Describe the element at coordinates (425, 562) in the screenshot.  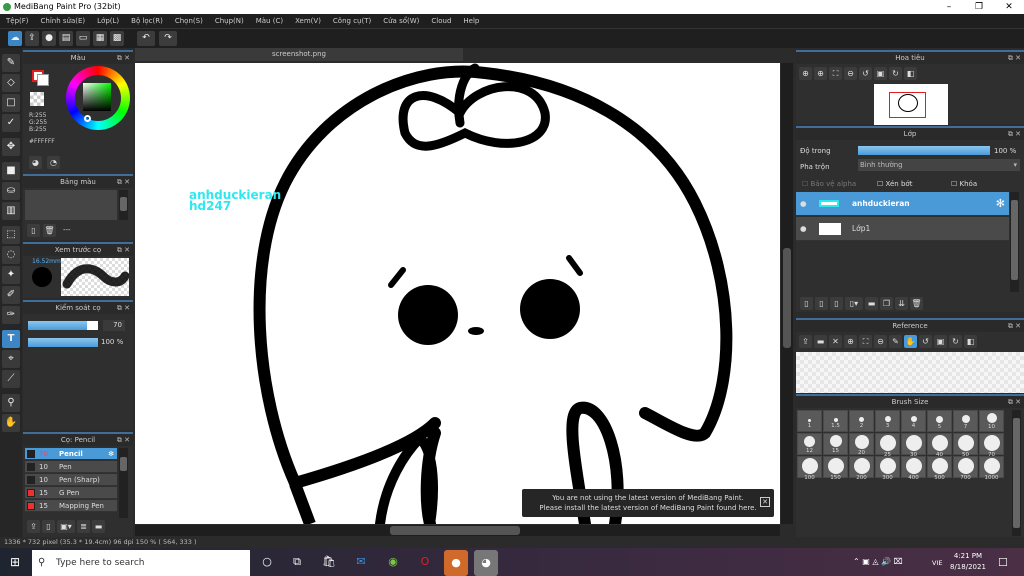
I see `opera-icon: O` at that location.